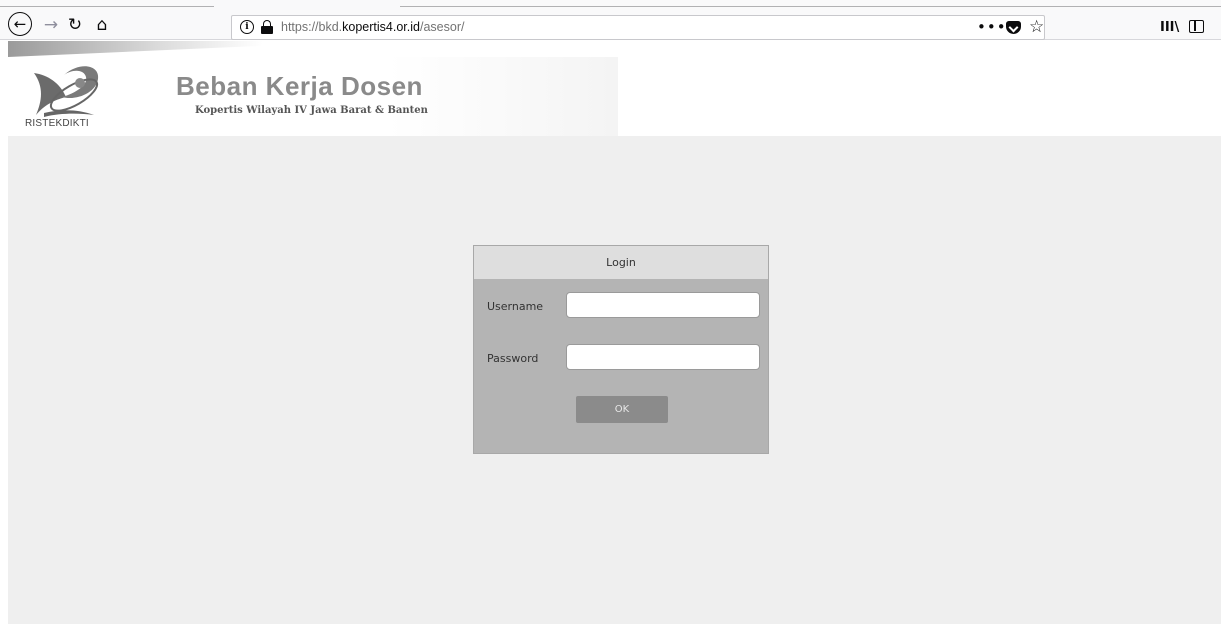 Image resolution: width=1221 pixels, height=624 pixels. I want to click on info-icon: i, so click(247, 27).